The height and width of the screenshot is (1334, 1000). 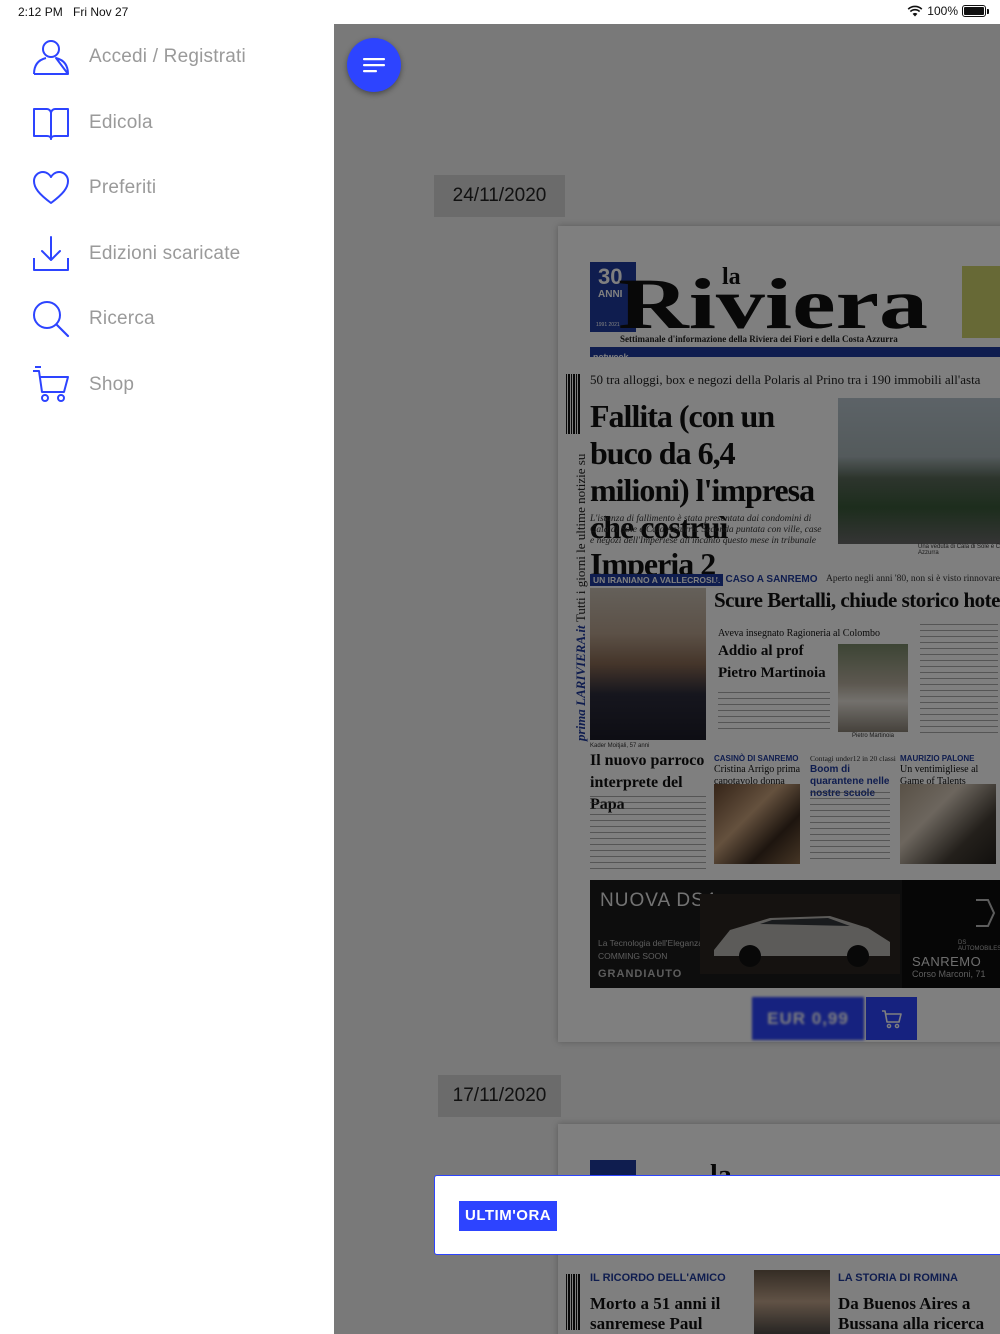 What do you see at coordinates (121, 122) in the screenshot?
I see `menu-item-label: Edicola` at bounding box center [121, 122].